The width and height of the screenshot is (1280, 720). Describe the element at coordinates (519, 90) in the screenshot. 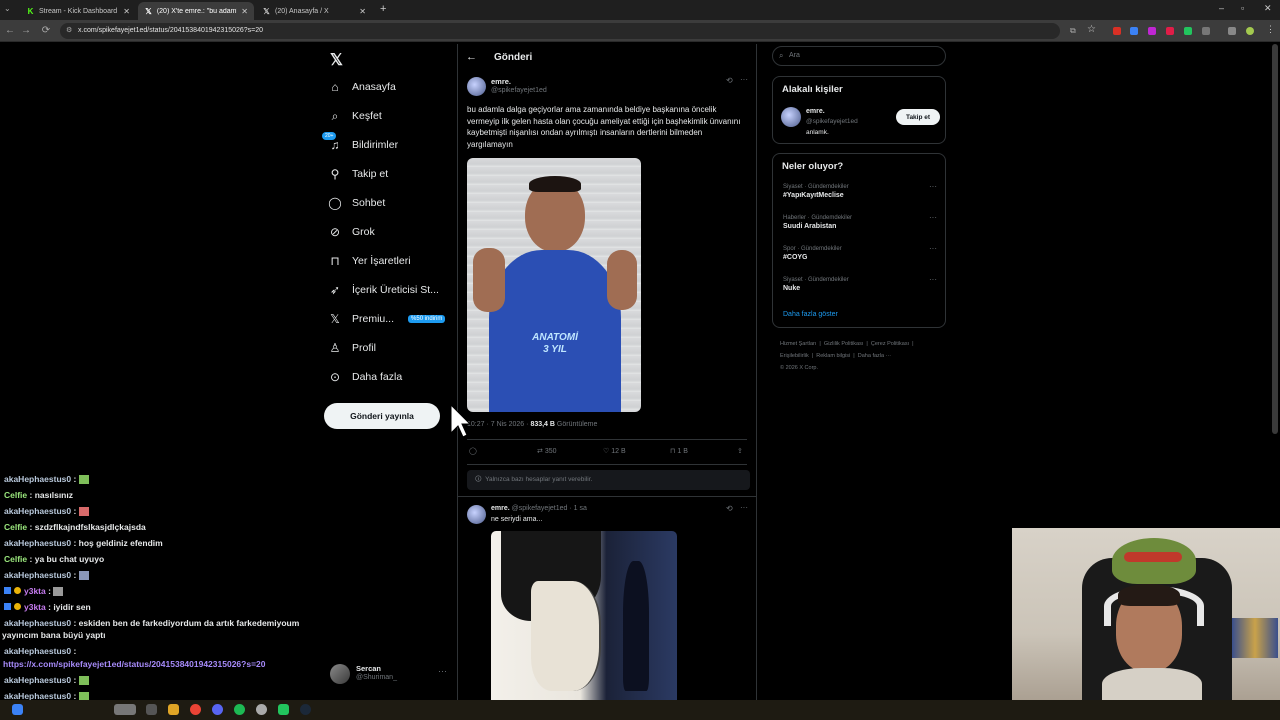

I see `post-handle: @spikefayejet1ed` at that location.